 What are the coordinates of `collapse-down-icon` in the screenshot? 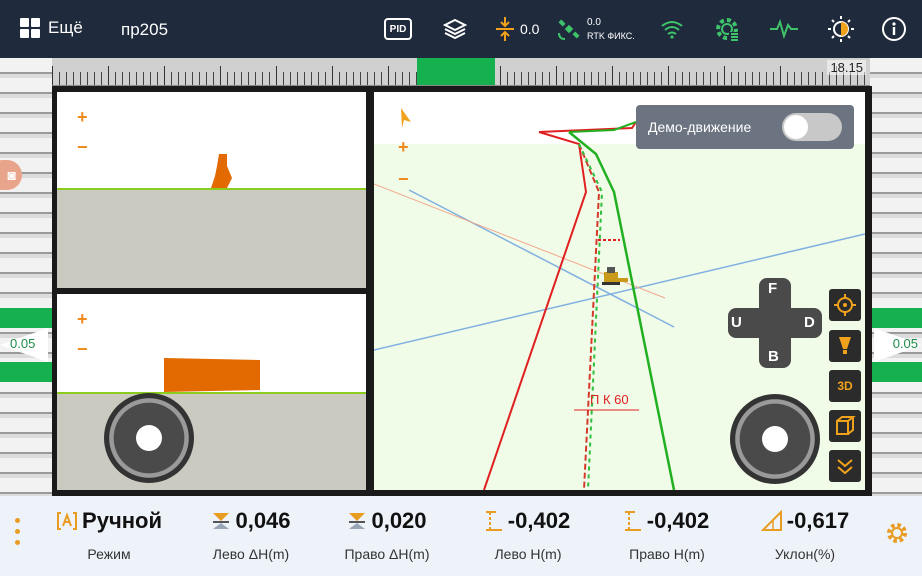 It's located at (845, 466).